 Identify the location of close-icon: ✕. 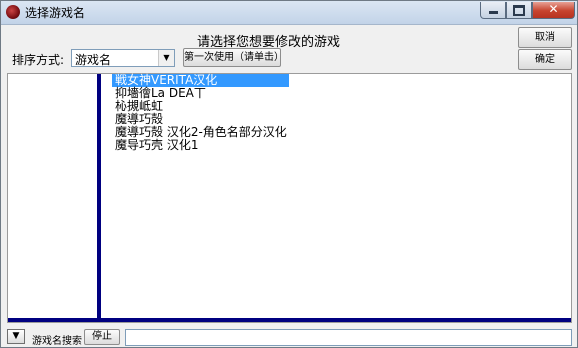
(553, 9).